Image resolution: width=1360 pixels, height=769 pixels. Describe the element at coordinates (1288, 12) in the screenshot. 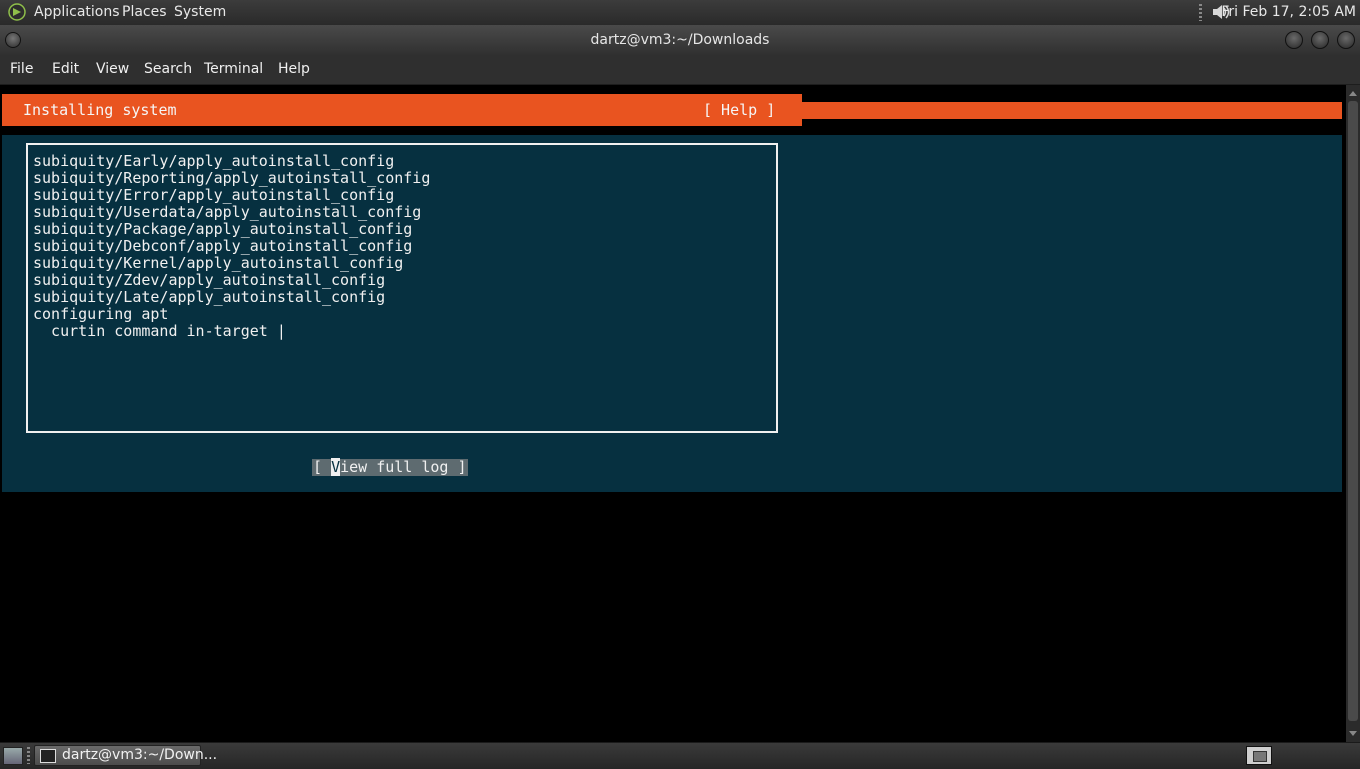

I see `panel-clock: Fri Feb 17, 2:05 AM` at that location.